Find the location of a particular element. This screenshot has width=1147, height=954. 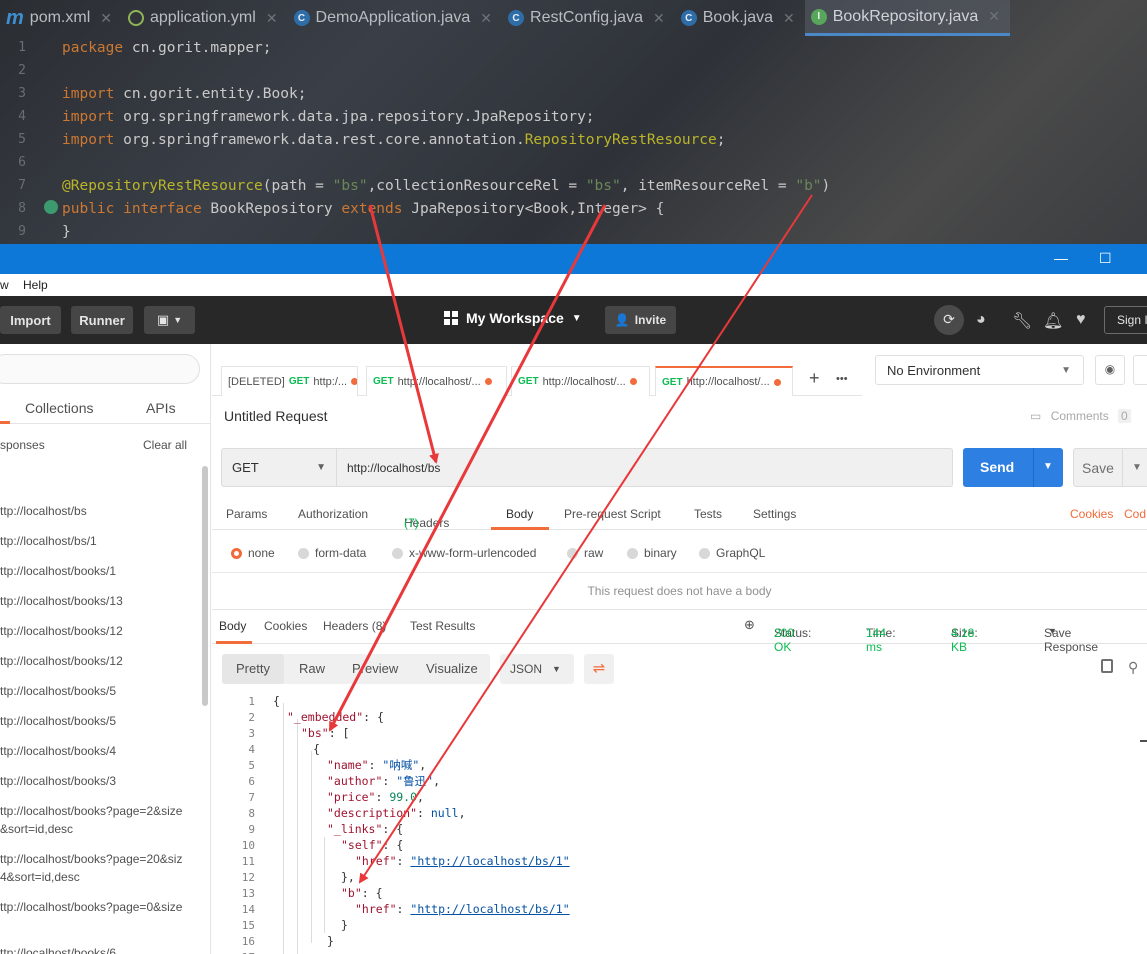

radio-x-www-form-urlencoded: x-www-form-urlencoded is located at coordinates (464, 553).